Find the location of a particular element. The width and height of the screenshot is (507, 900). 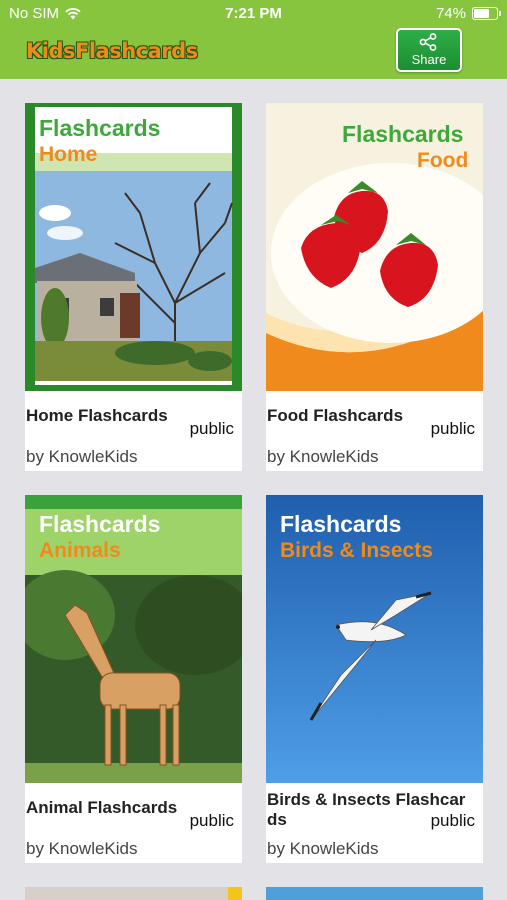

deck-name: Home Flashcards is located at coordinates (97, 415).